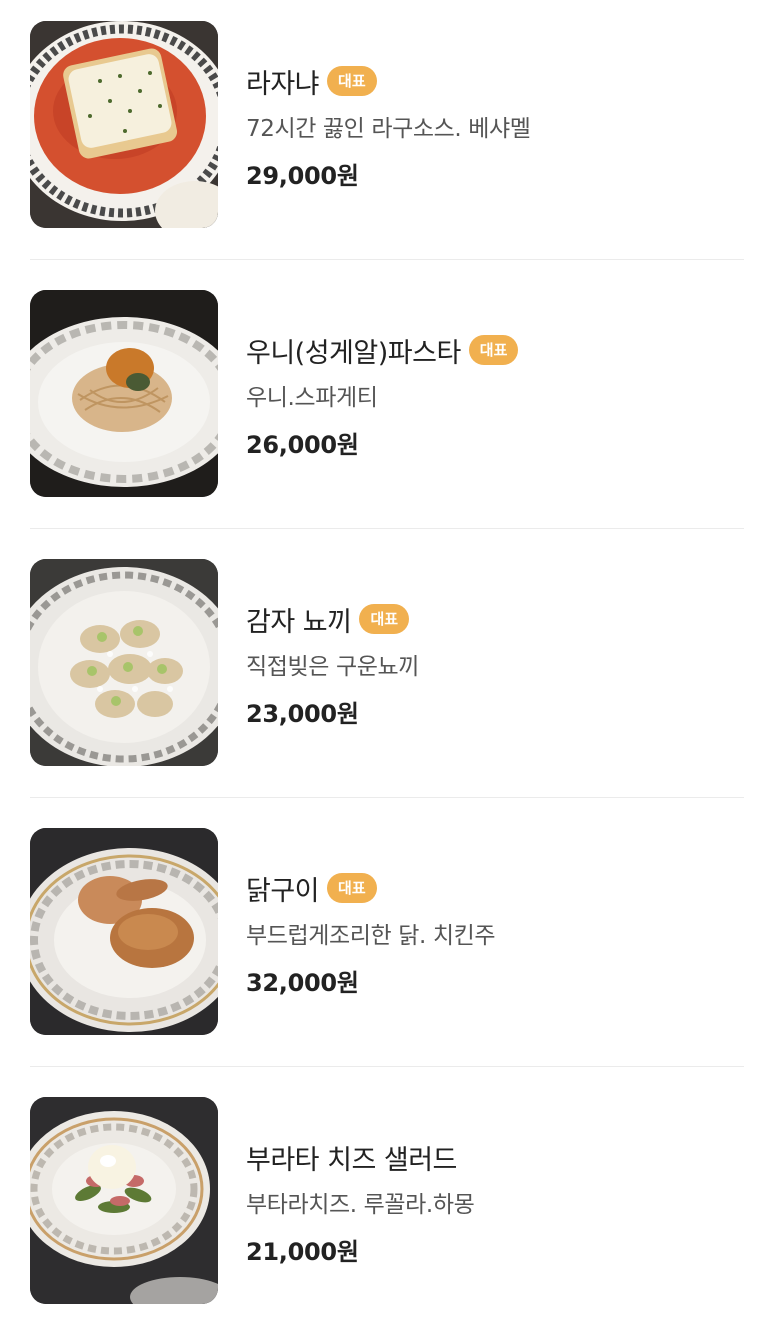  Describe the element at coordinates (388, 129) in the screenshot. I see `menu-item-description: 72시간 끓인 라구소스. 베샤멜` at that location.